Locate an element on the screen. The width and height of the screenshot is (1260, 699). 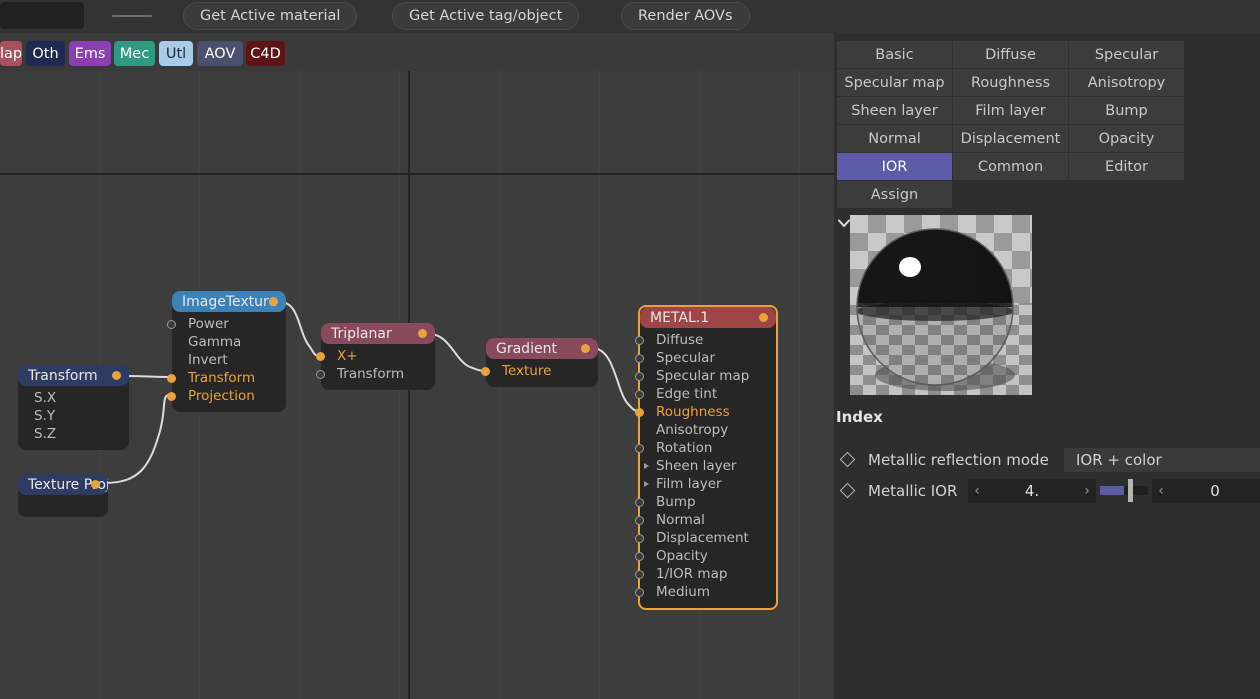
node-port-row: S.Y is located at coordinates (73, 416).